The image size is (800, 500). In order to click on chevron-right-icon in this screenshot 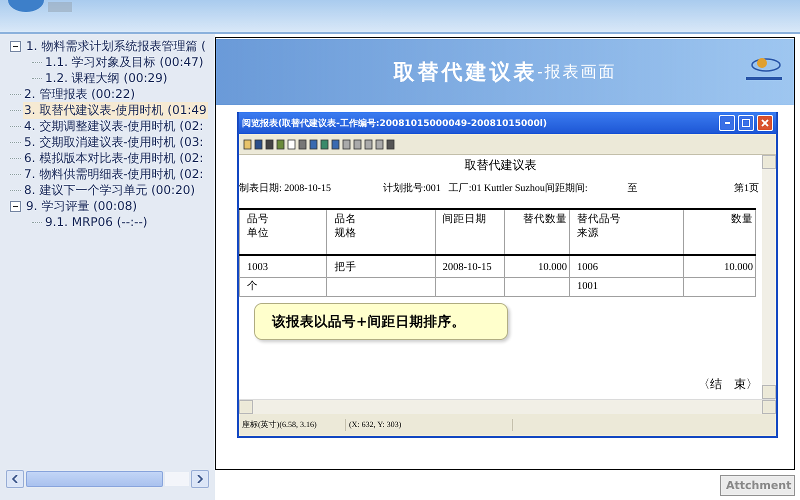, I will do `click(200, 479)`.